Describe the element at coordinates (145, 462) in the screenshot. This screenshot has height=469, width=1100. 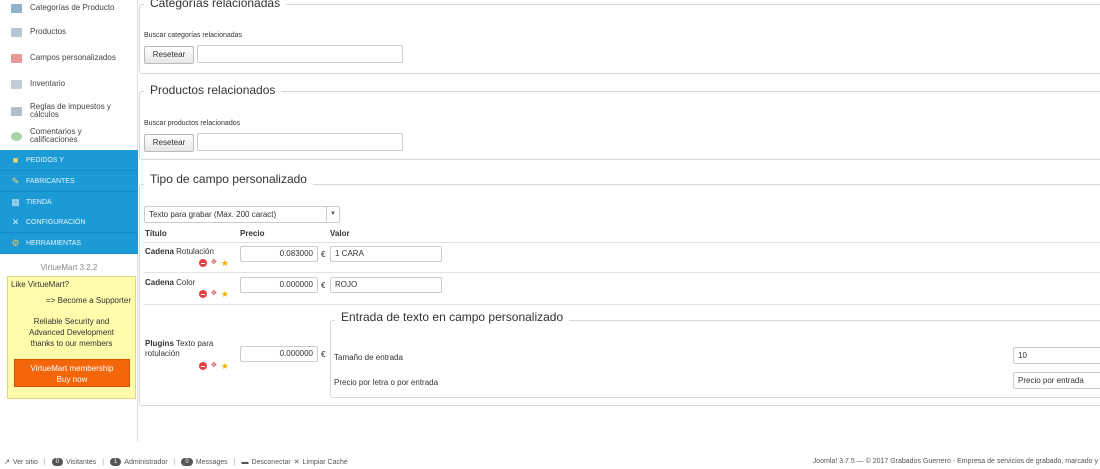
I see `admin-link: Administrador` at that location.